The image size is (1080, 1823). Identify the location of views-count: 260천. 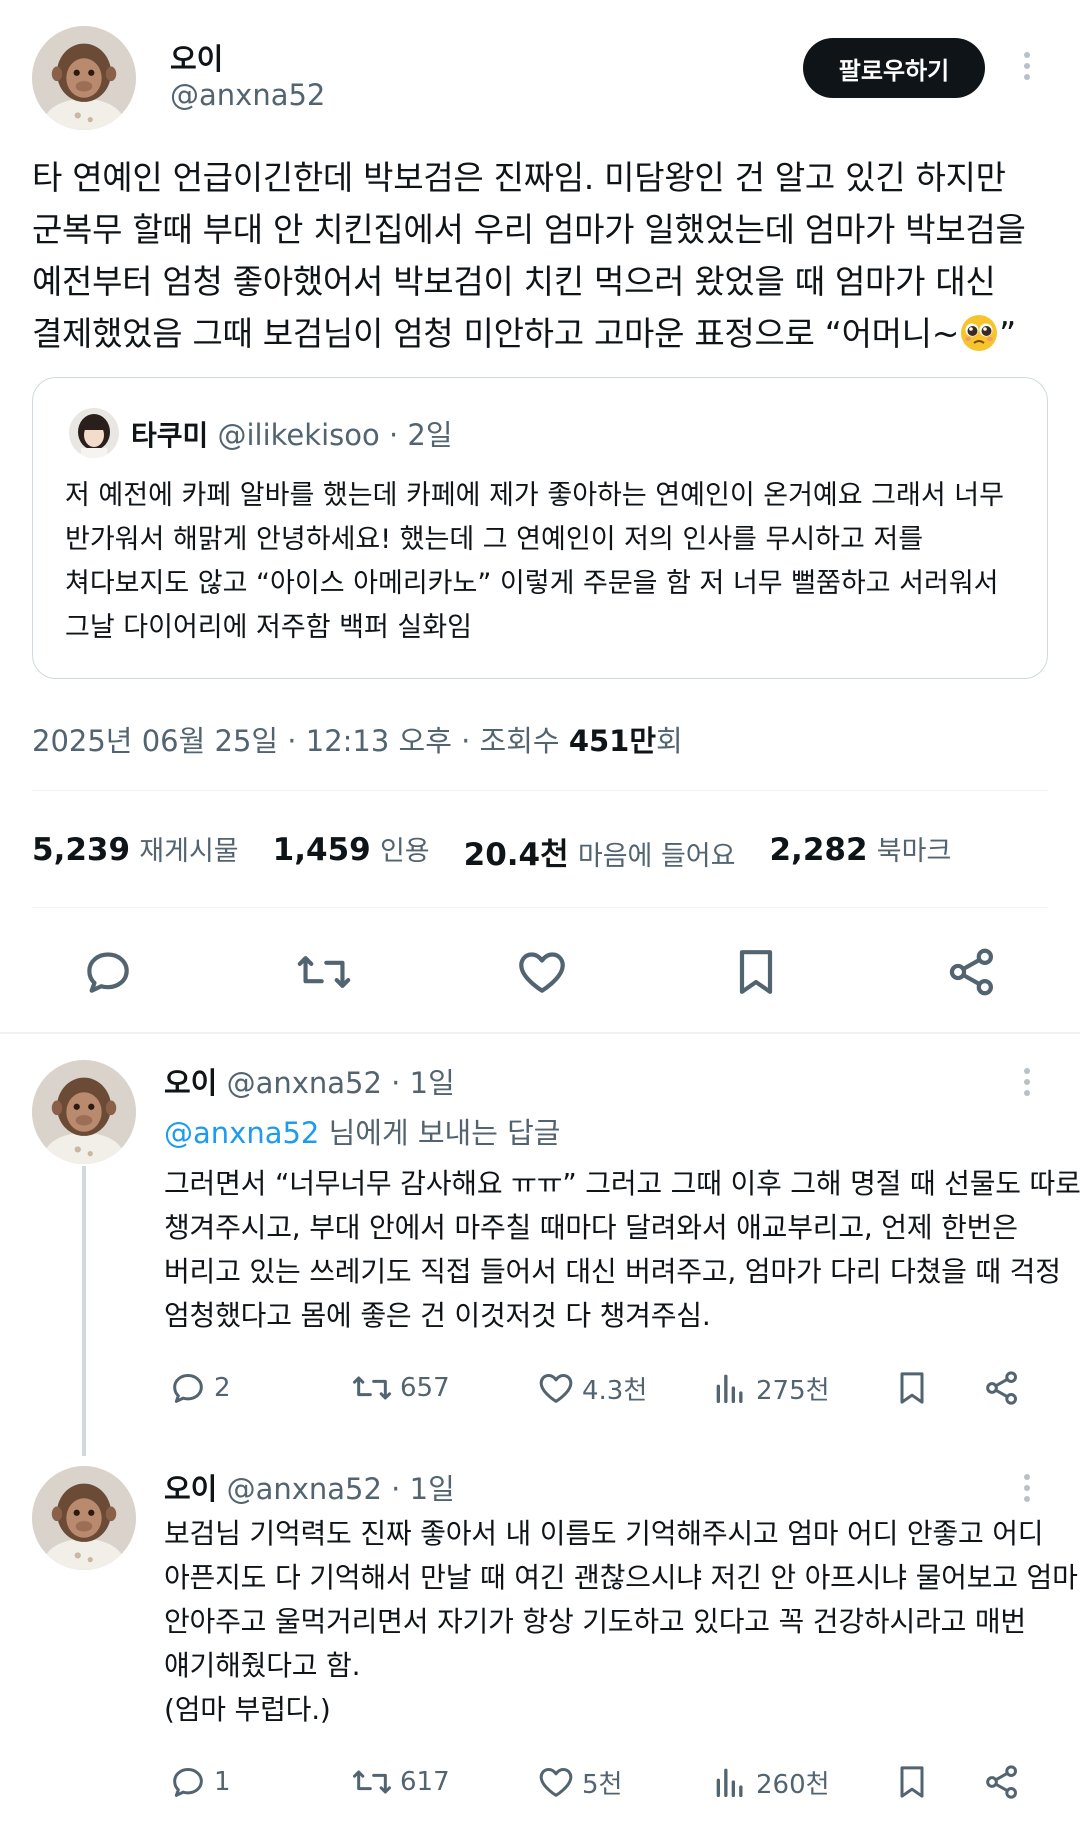
(793, 1784).